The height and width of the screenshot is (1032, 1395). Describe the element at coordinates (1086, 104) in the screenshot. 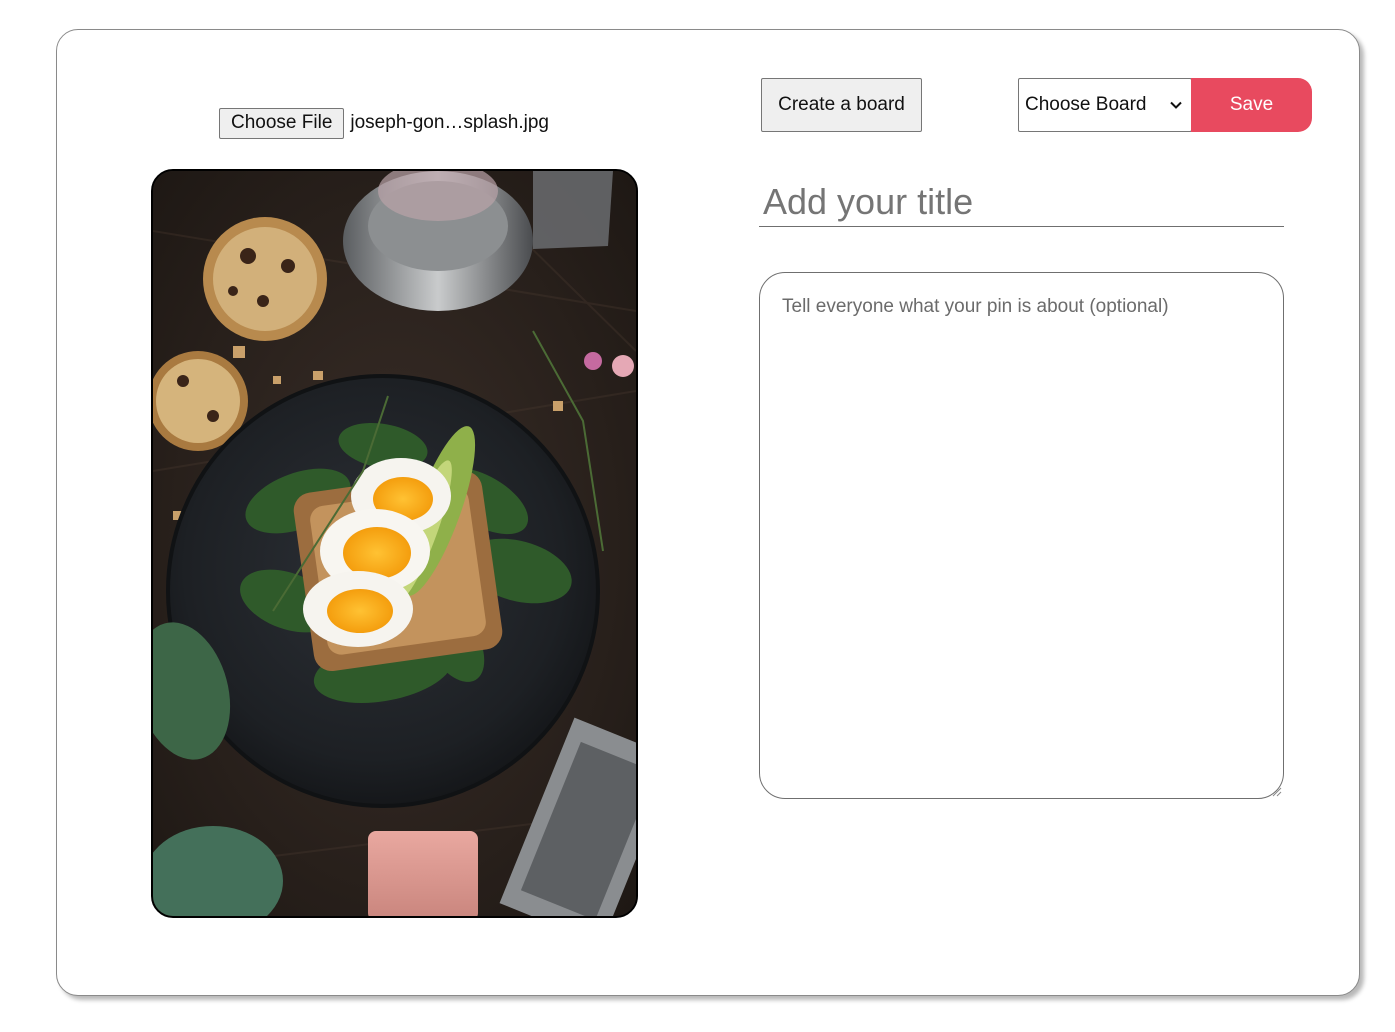

I see `board-select-value: Choose Board` at that location.